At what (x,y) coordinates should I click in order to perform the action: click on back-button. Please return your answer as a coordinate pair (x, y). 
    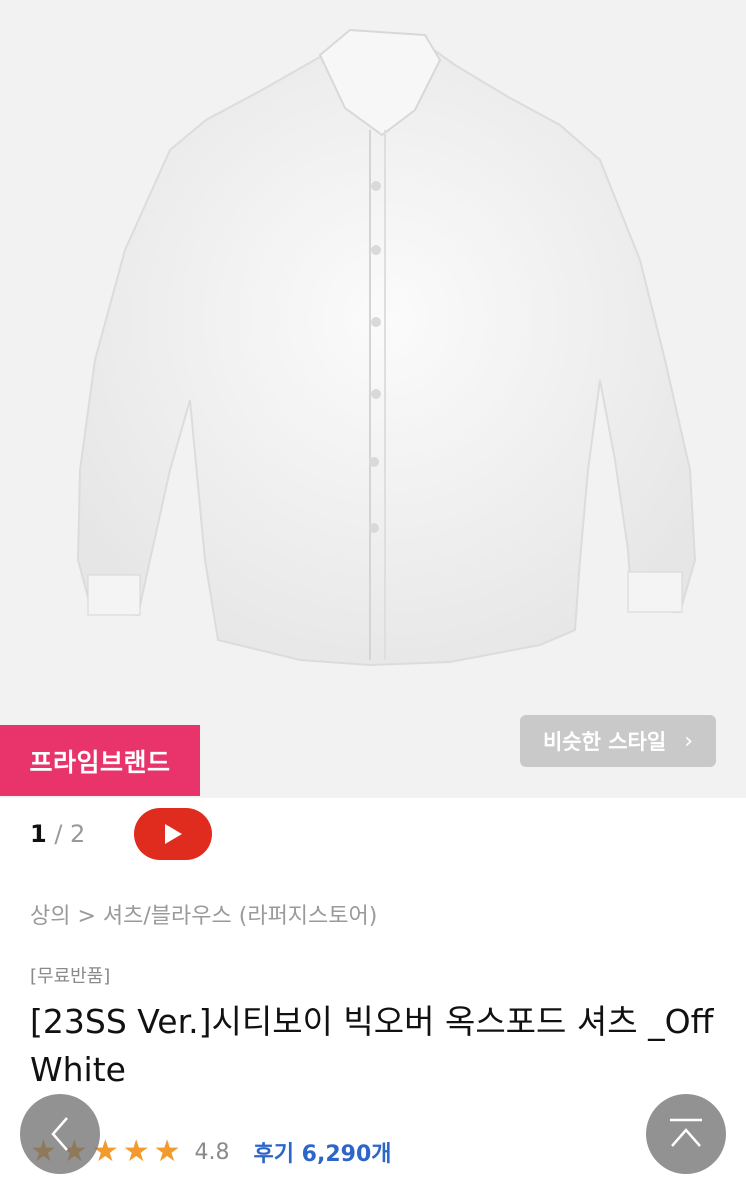
    Looking at the image, I should click on (60, 1134).